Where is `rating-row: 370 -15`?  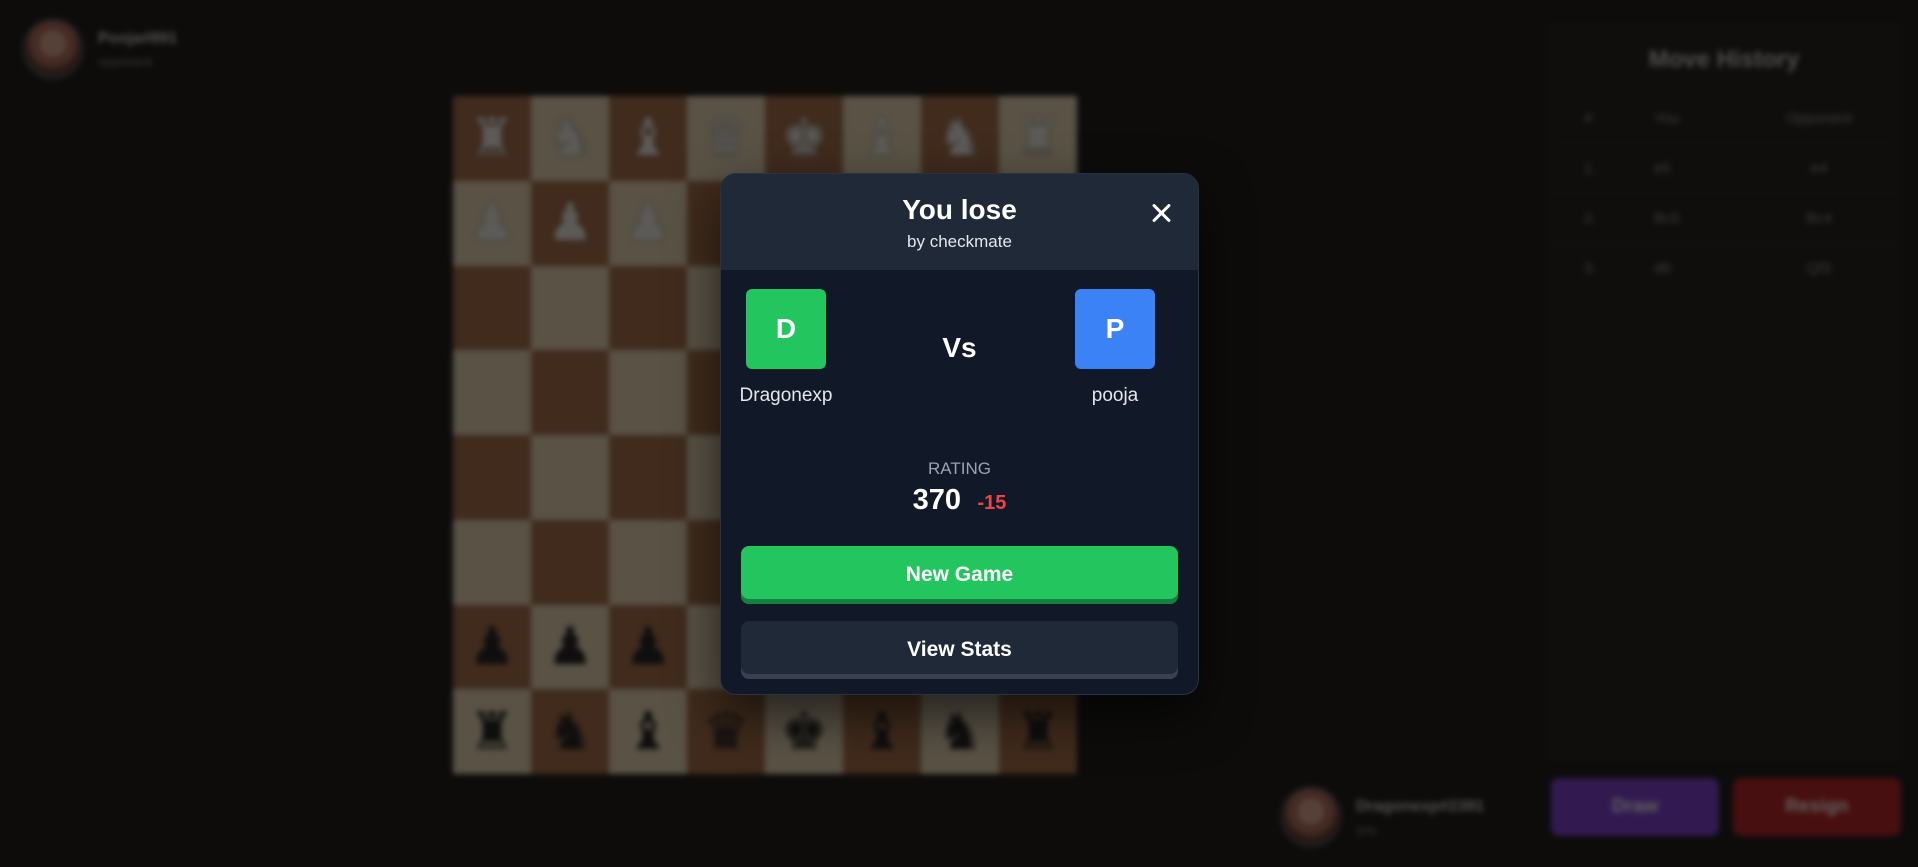
rating-row: 370 -15 is located at coordinates (959, 500).